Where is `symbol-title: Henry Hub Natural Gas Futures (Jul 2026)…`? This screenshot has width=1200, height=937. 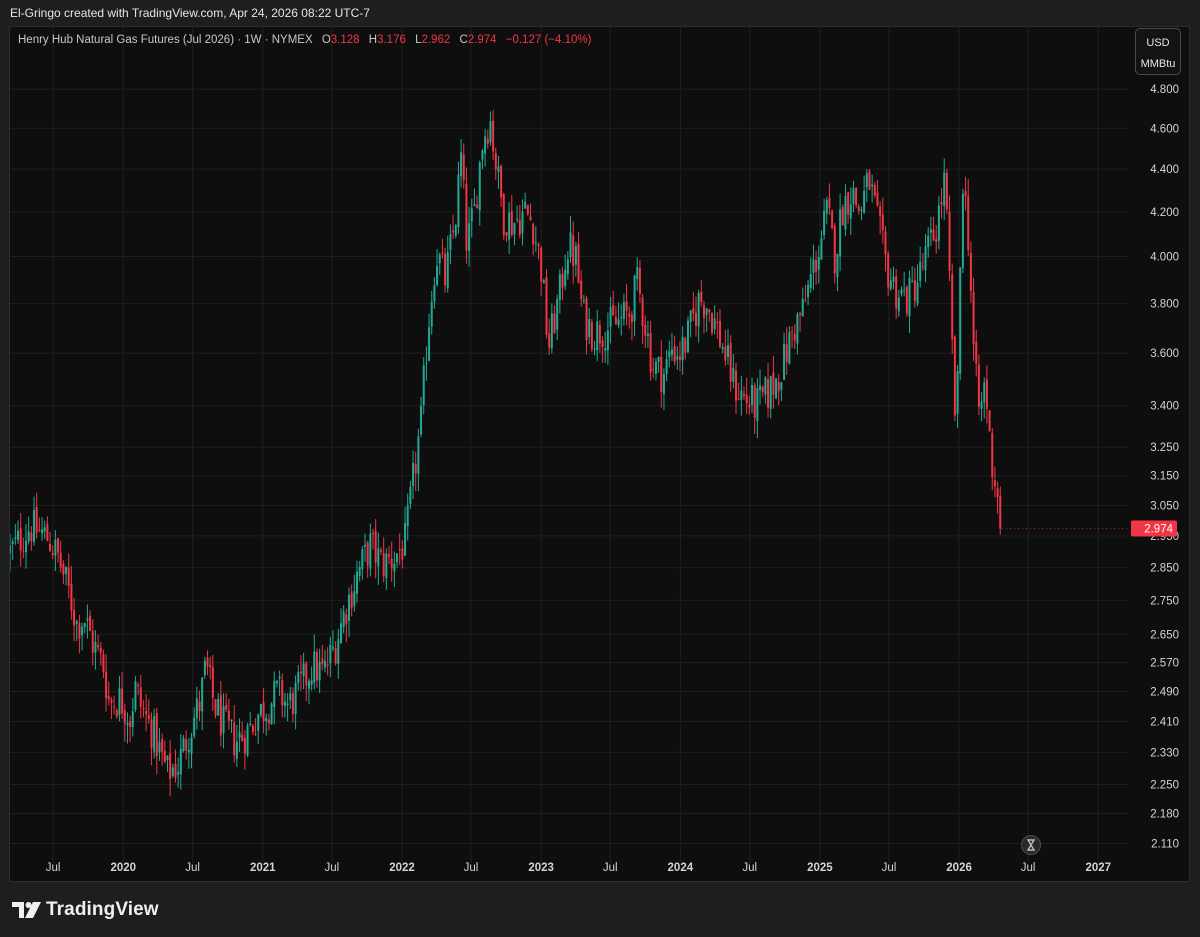
symbol-title: Henry Hub Natural Gas Futures (Jul 2026)… is located at coordinates (165, 40).